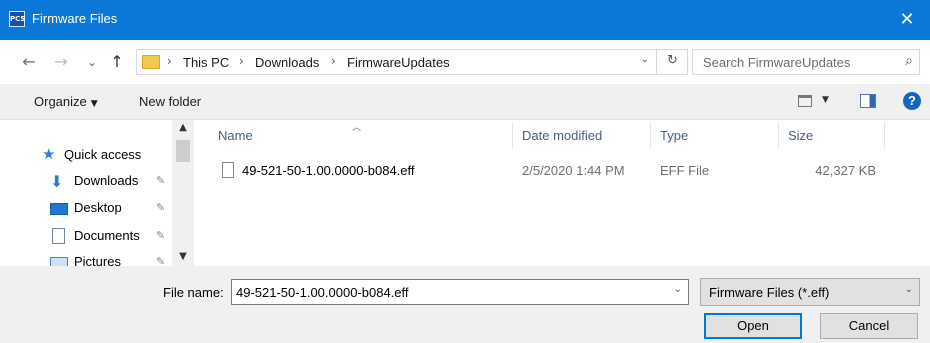 This screenshot has height=343, width=930. I want to click on desktop-icon, so click(59, 209).